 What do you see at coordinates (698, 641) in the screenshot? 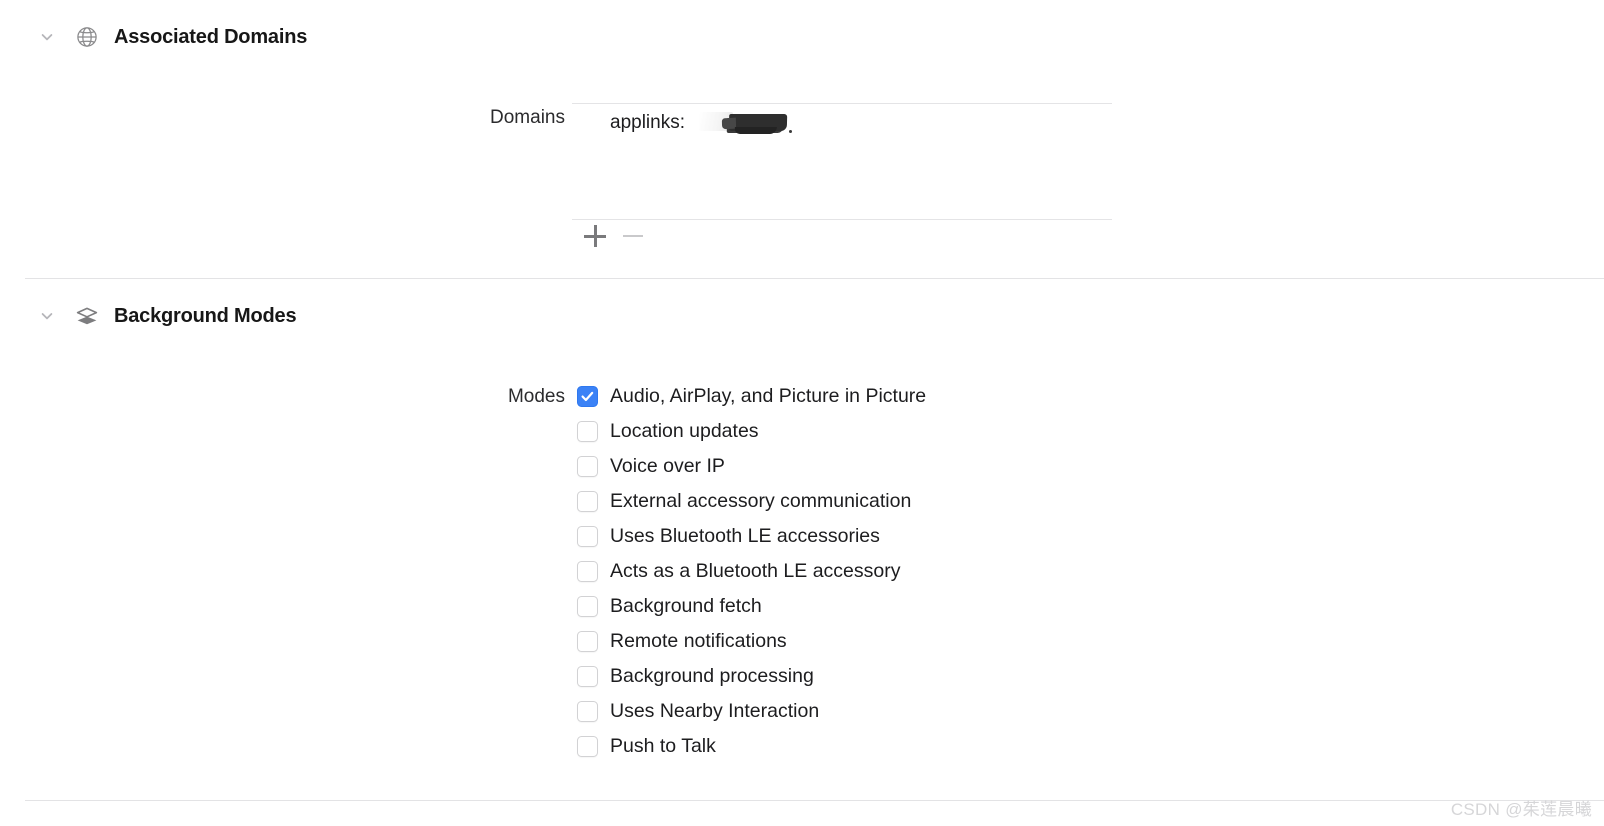
I see `mode-label: Remote notifications` at bounding box center [698, 641].